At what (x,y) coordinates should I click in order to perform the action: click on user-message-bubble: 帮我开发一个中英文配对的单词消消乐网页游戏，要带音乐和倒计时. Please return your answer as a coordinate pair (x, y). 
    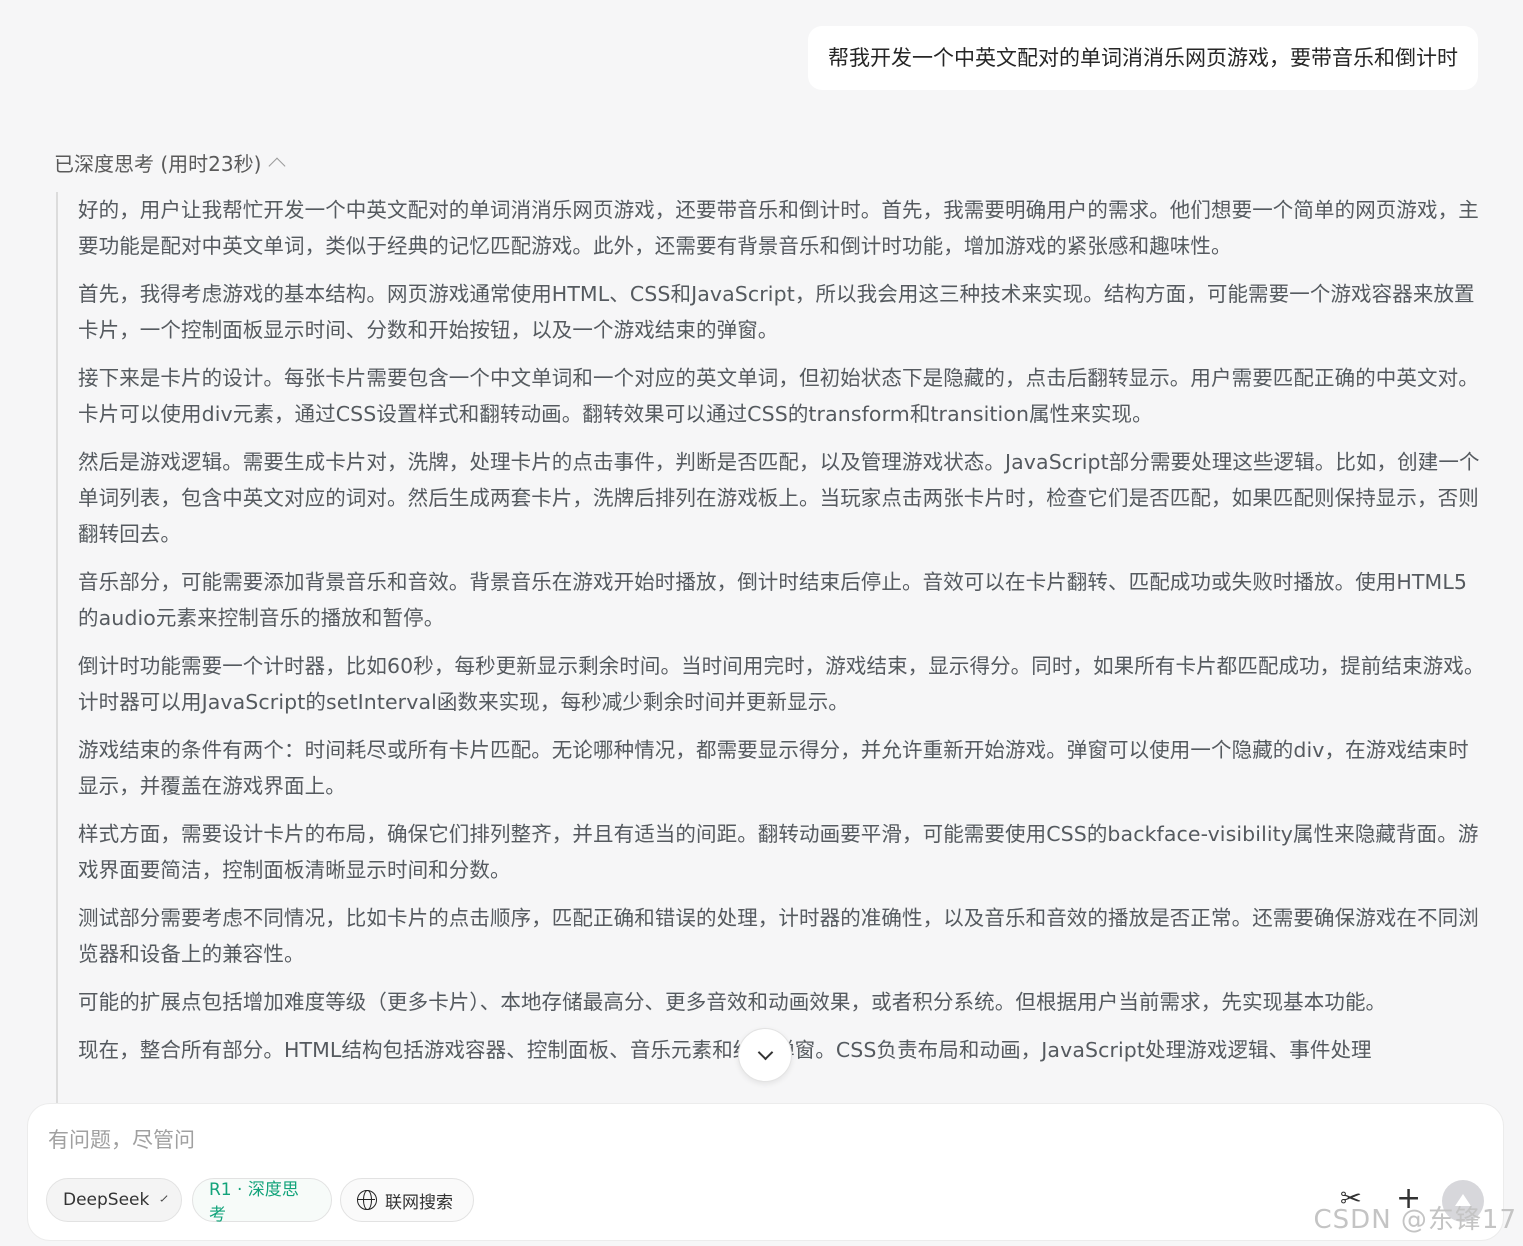
    Looking at the image, I should click on (1143, 58).